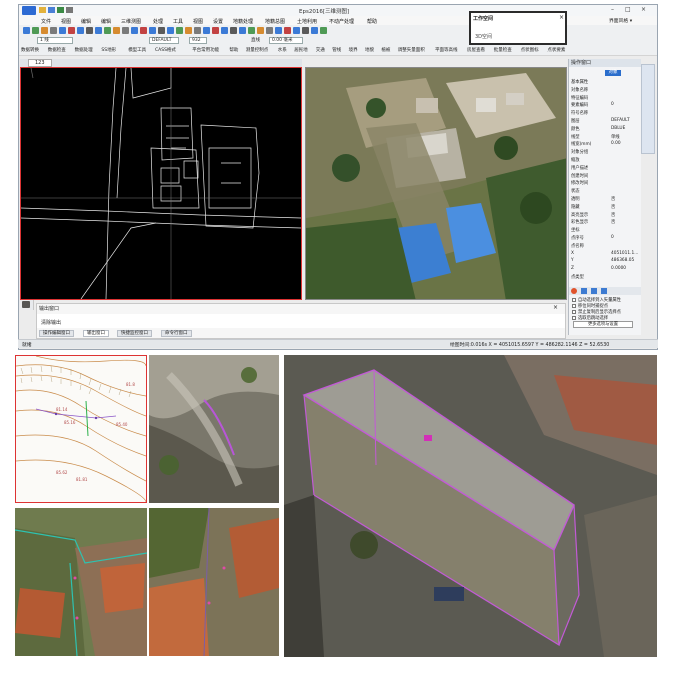  Describe the element at coordinates (584, 291) in the screenshot. I see `refresh-icon` at that location.